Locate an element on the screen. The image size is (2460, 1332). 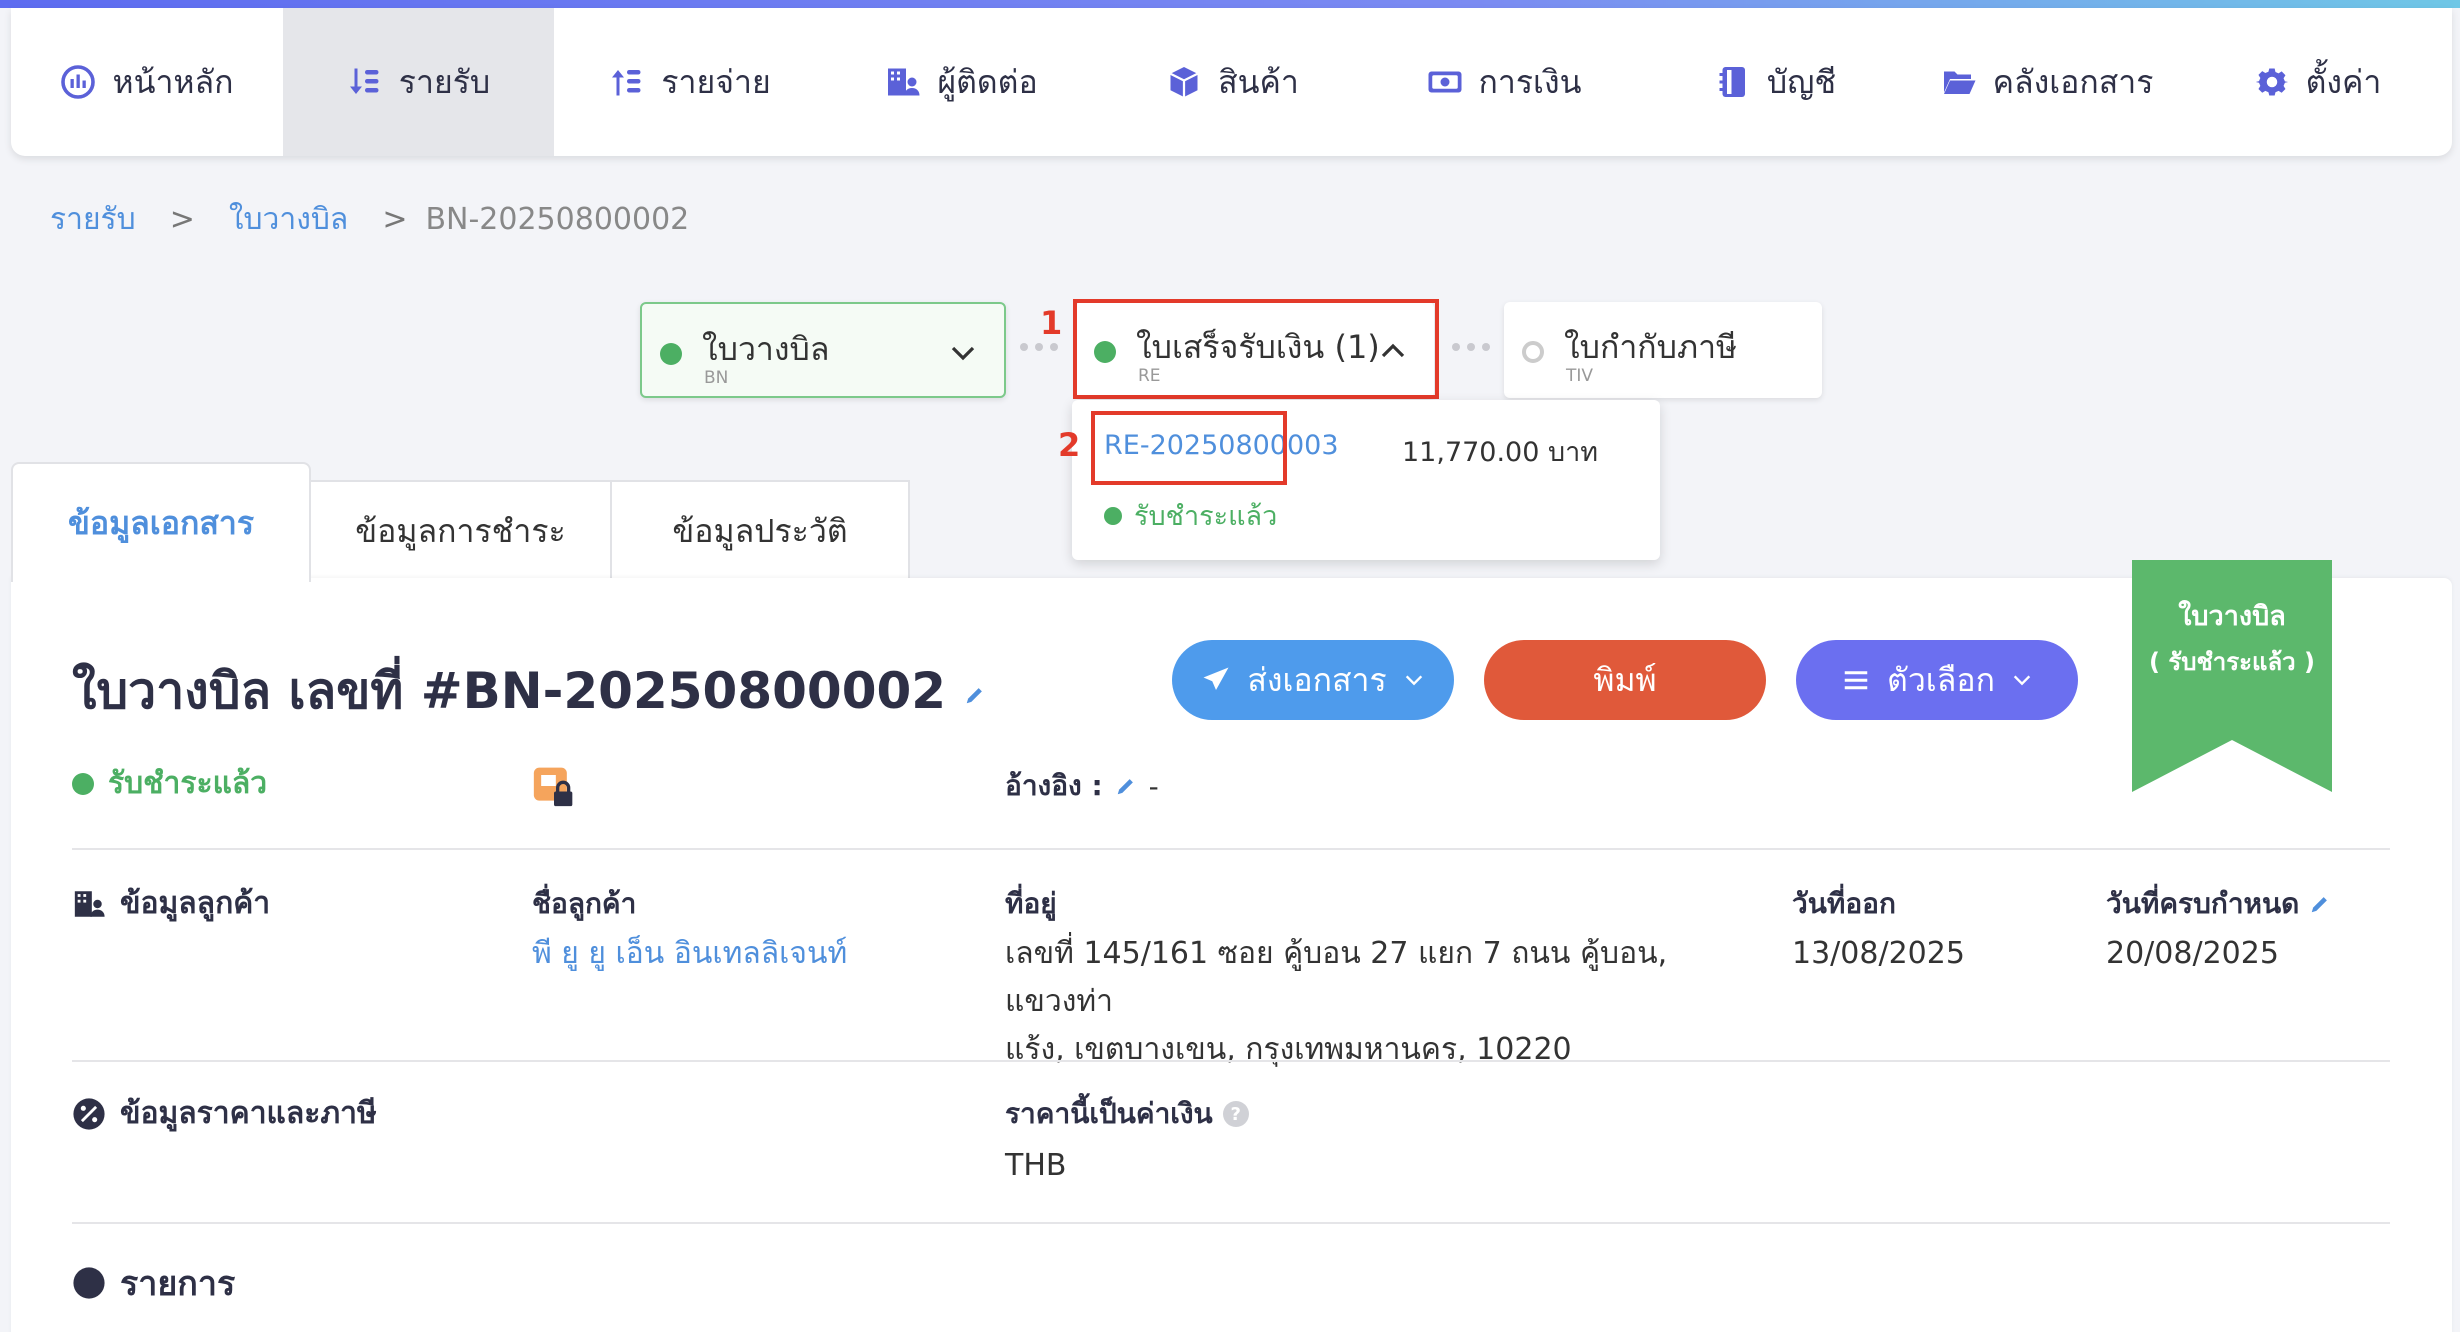
folder-icon is located at coordinates (1959, 82).